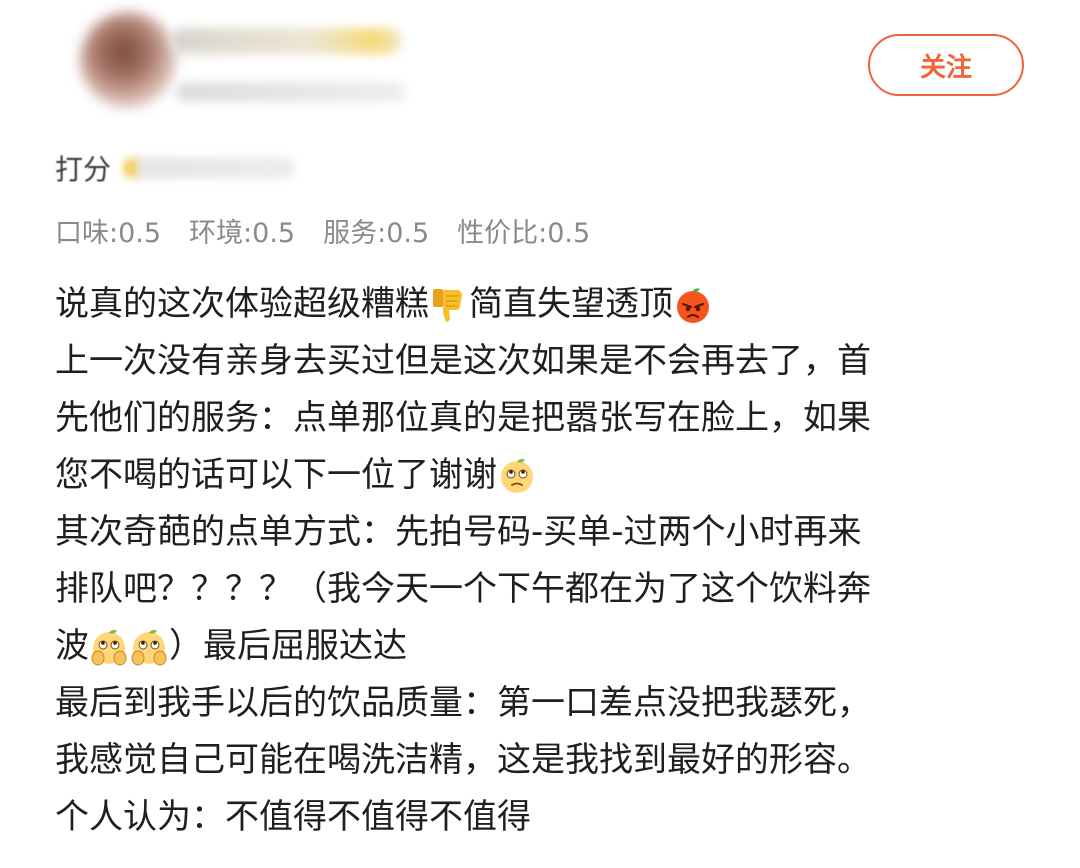 Image resolution: width=1080 pixels, height=868 pixels. I want to click on avatar, so click(128, 60).